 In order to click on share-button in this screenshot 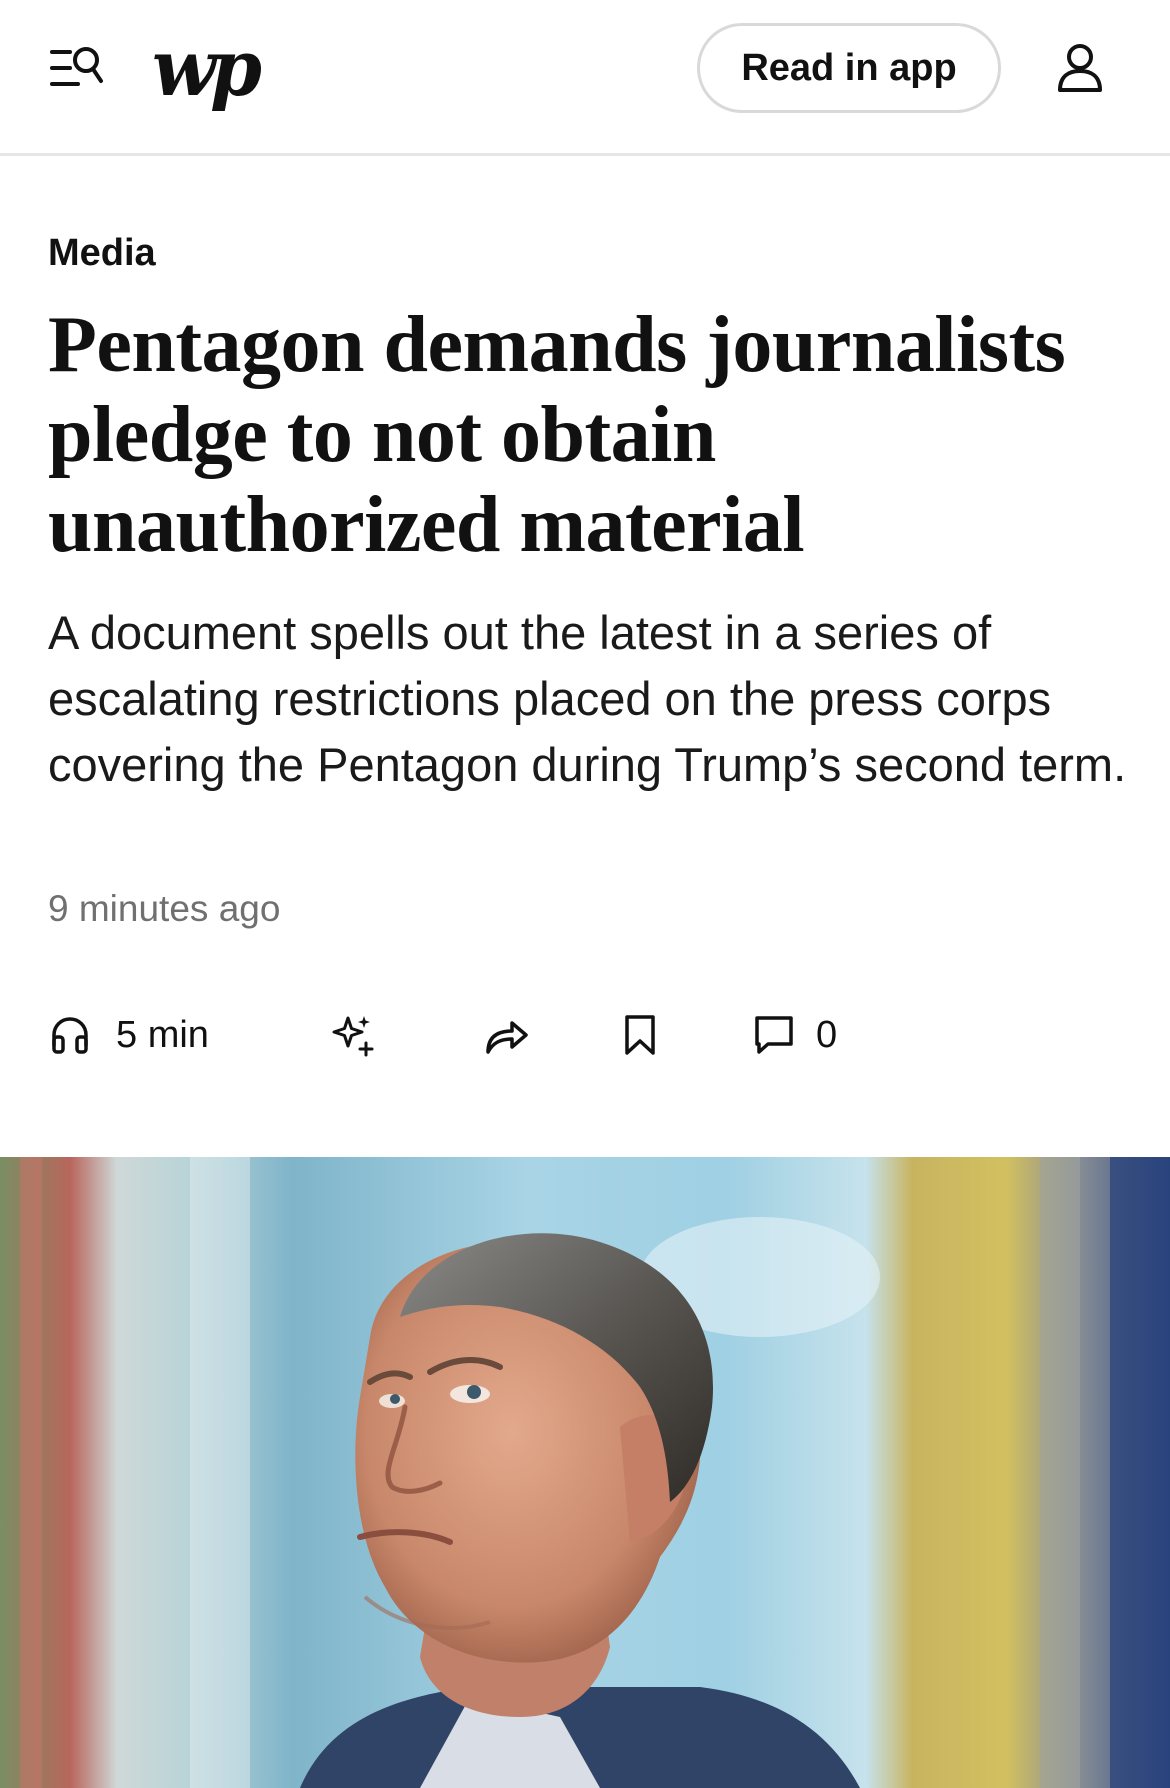, I will do `click(507, 1035)`.